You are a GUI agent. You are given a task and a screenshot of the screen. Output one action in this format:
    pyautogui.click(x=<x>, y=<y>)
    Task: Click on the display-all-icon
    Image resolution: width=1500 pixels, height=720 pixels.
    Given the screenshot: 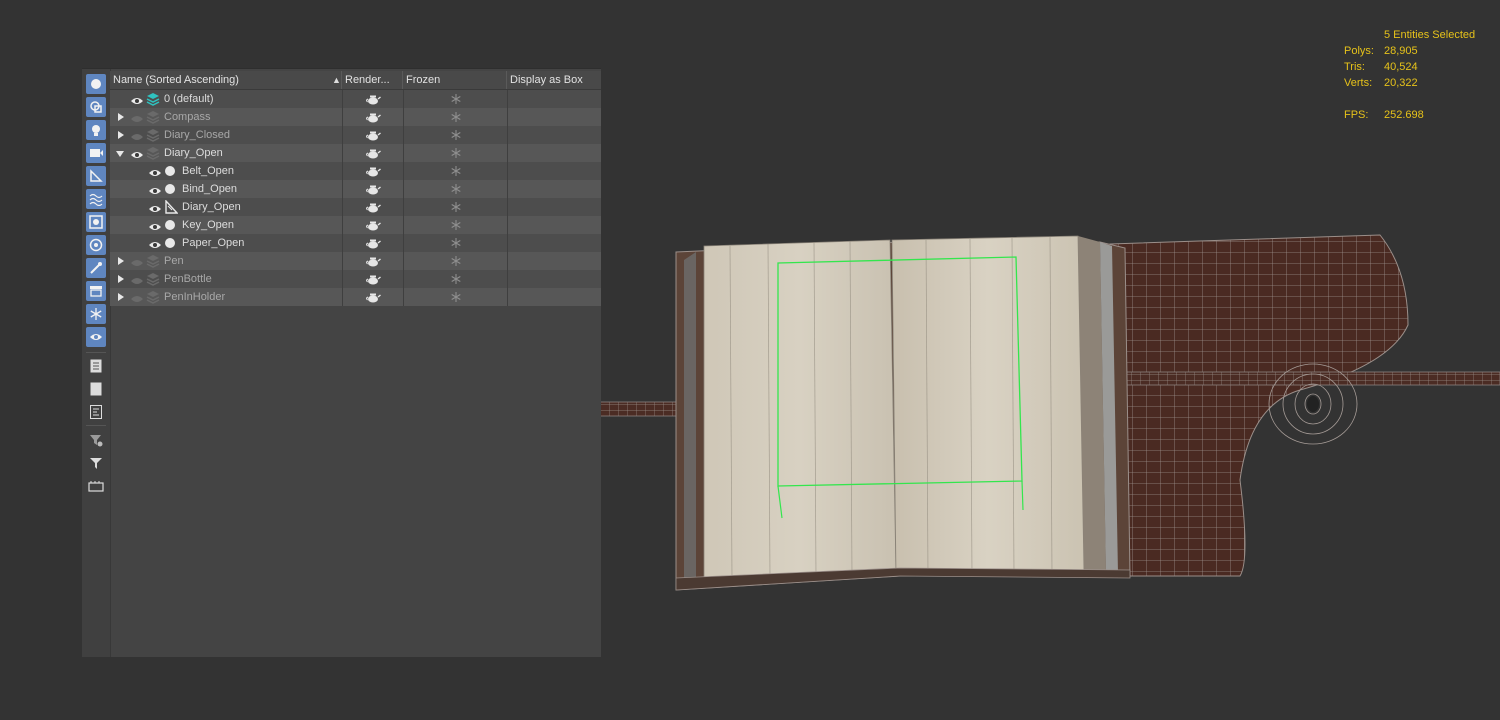 What is the action you would take?
    pyautogui.click(x=96, y=366)
    